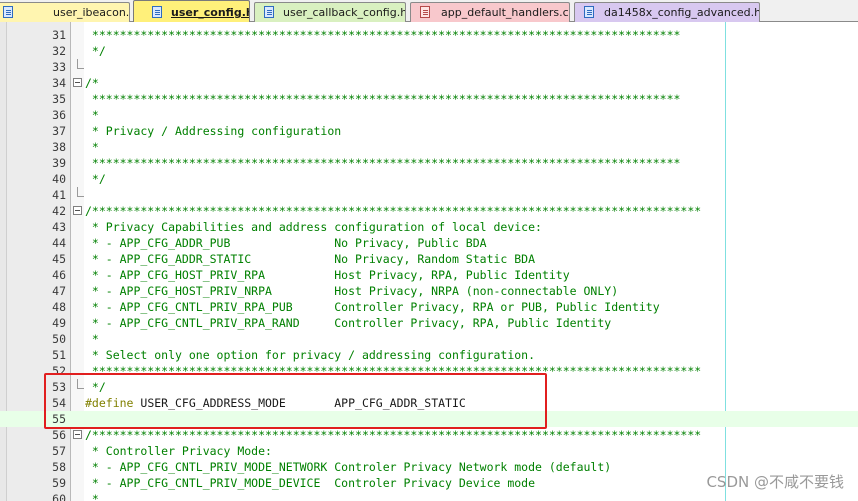  I want to click on tab-app-default-handlers-c: app_default_handlers.c, so click(490, 12).